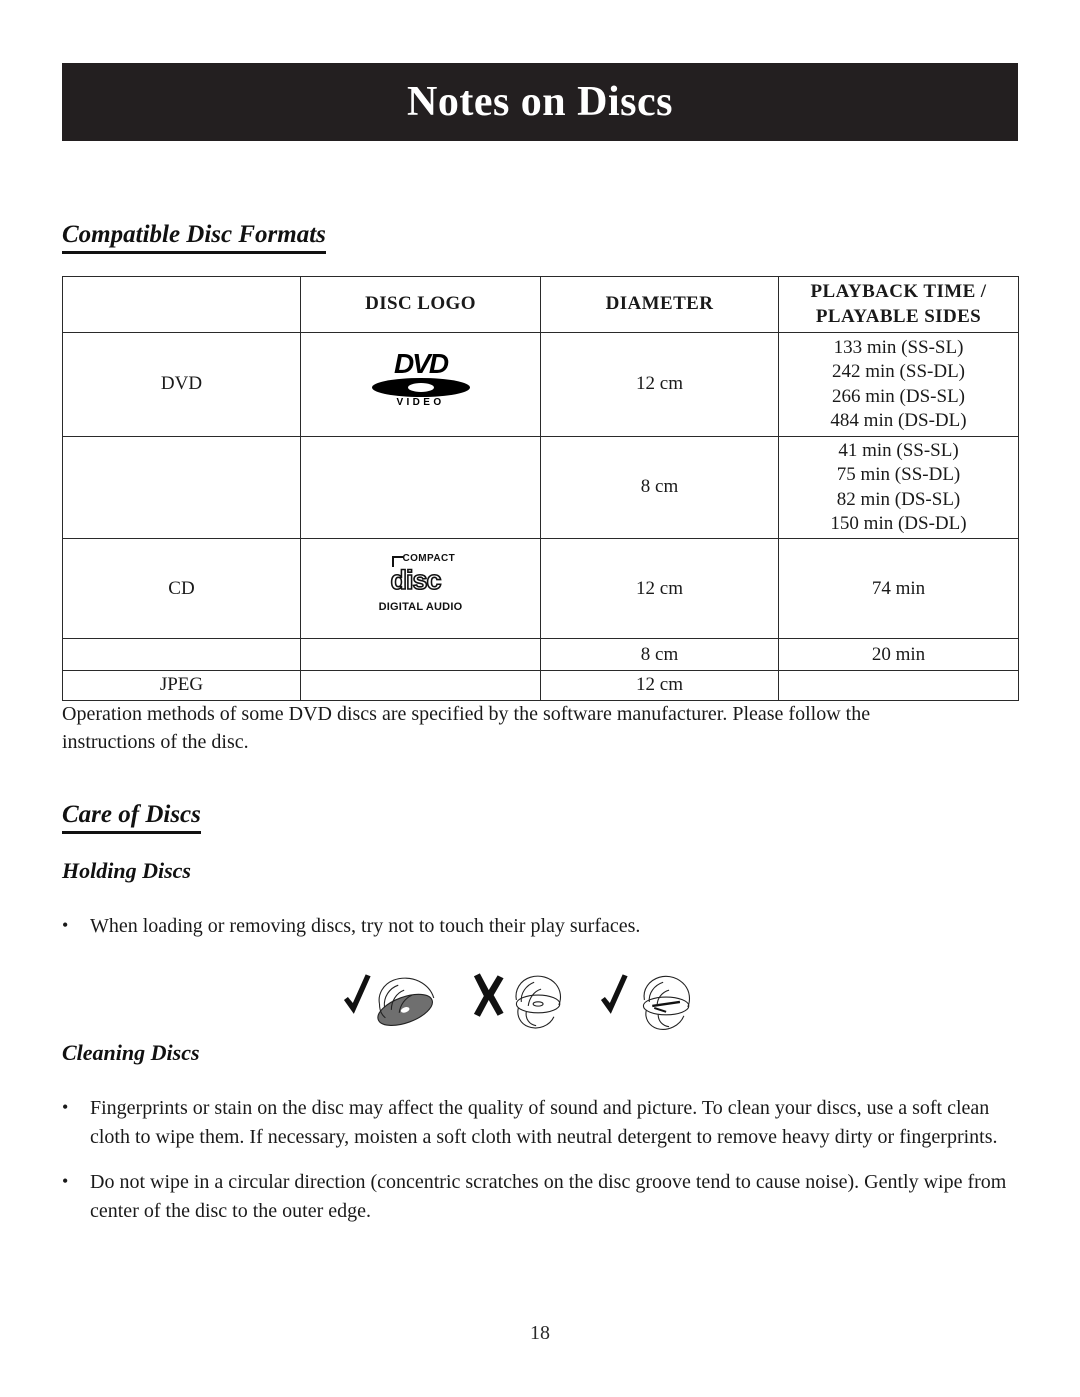  What do you see at coordinates (898, 420) in the screenshot?
I see `playback-time-line: 484 min (DS-DL)` at bounding box center [898, 420].